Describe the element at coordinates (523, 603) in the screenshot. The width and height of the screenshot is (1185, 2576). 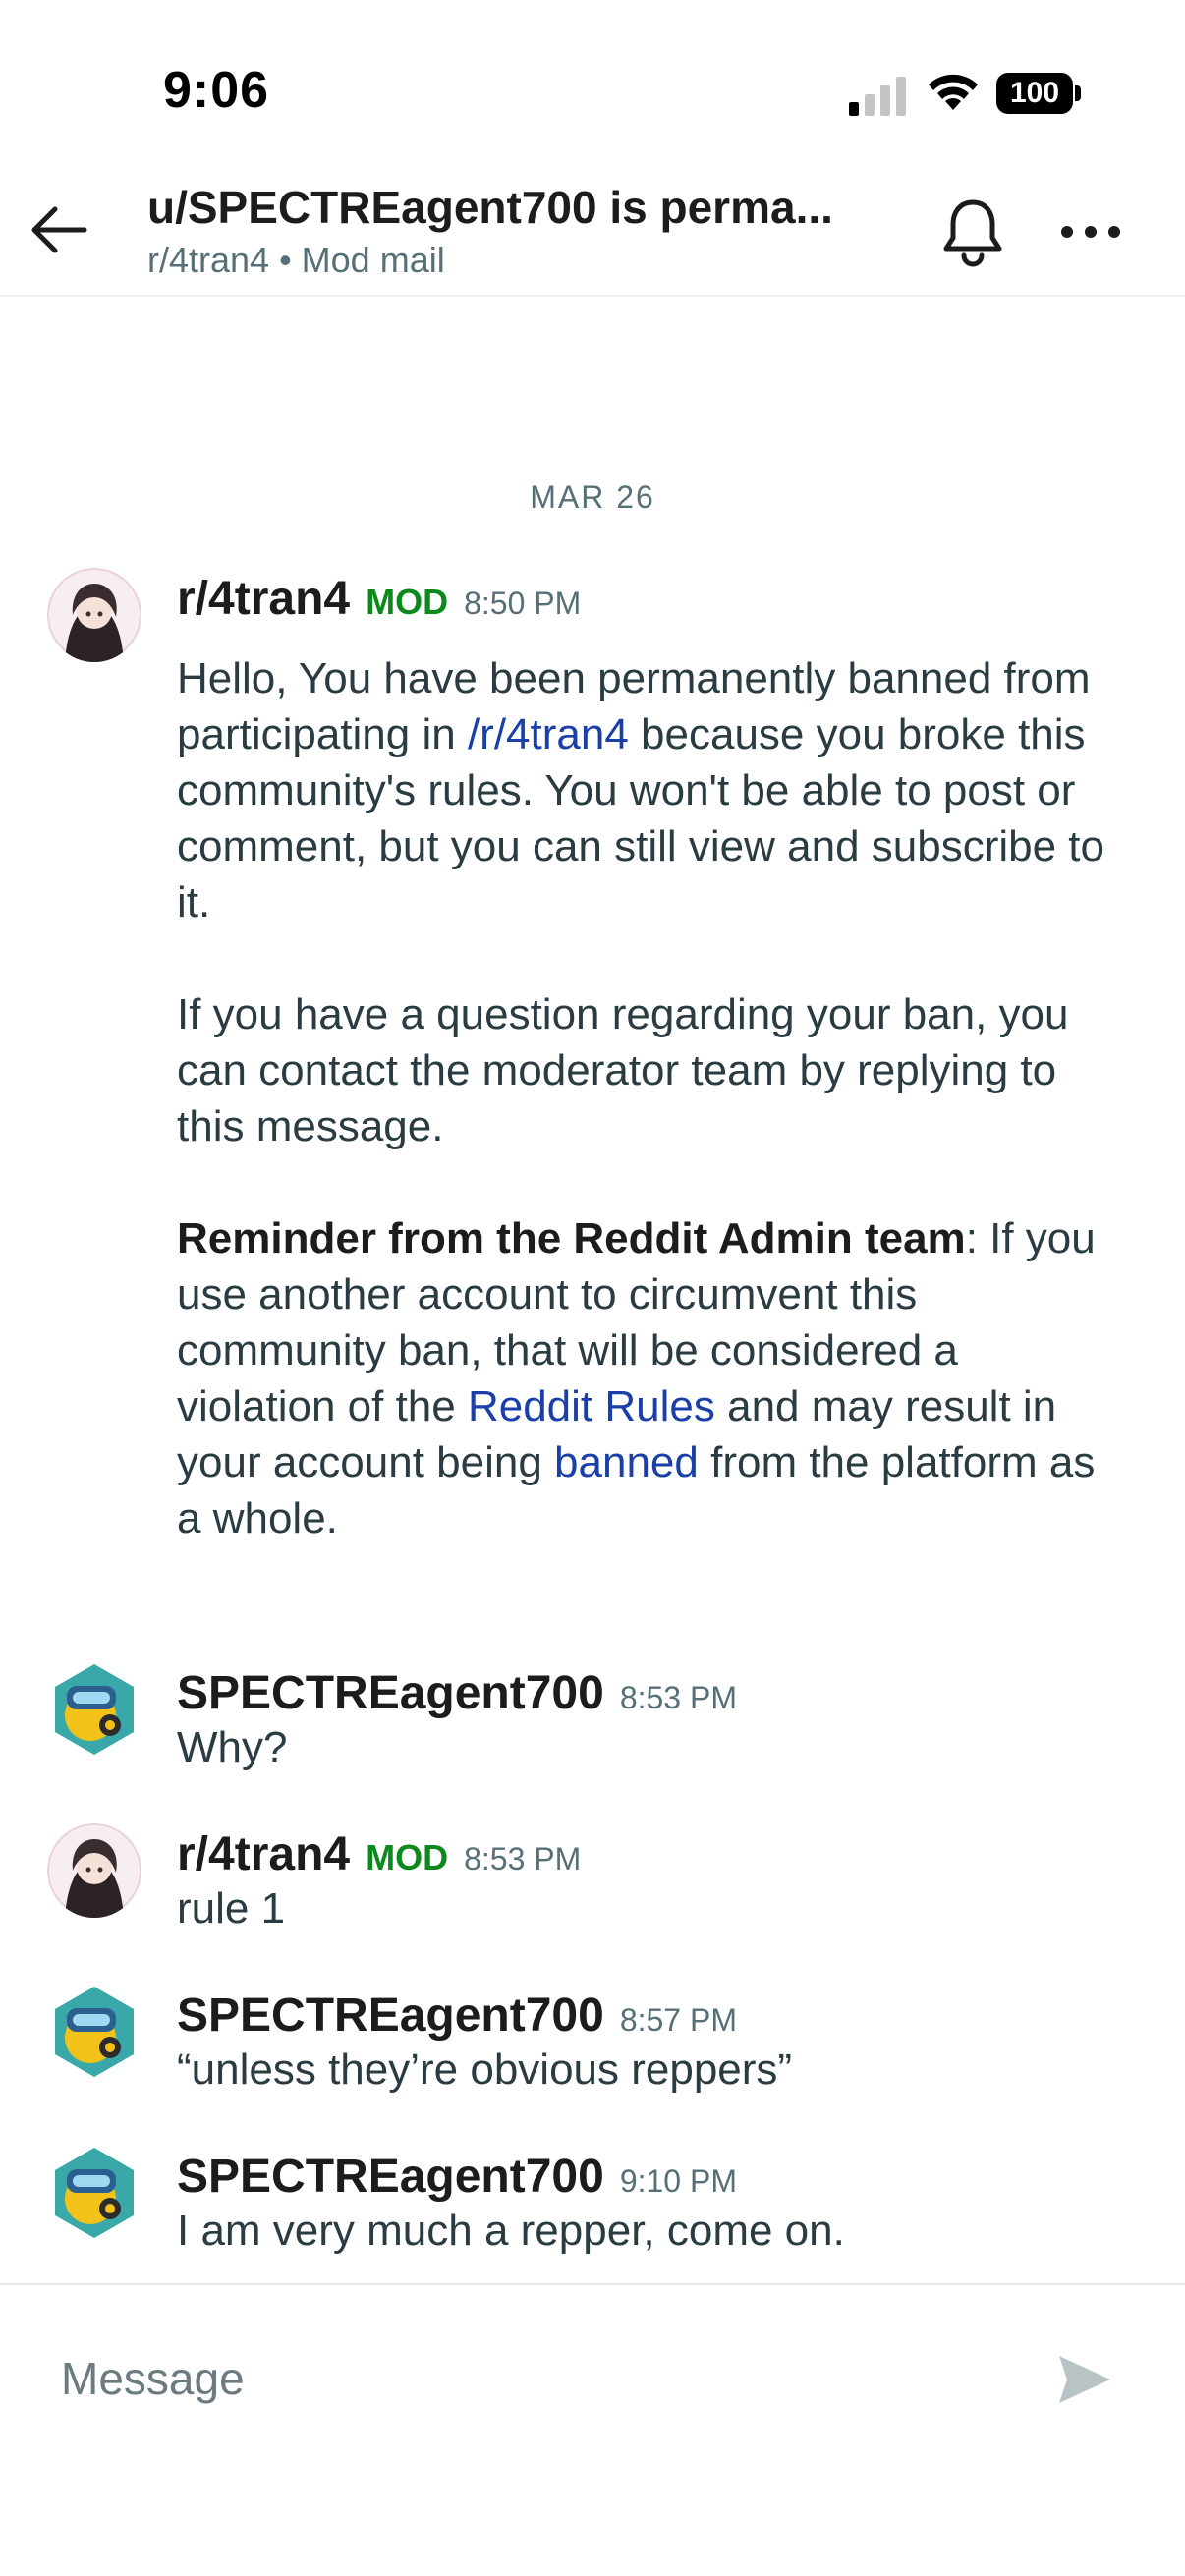
I see `message-time: 8:50 PM` at that location.